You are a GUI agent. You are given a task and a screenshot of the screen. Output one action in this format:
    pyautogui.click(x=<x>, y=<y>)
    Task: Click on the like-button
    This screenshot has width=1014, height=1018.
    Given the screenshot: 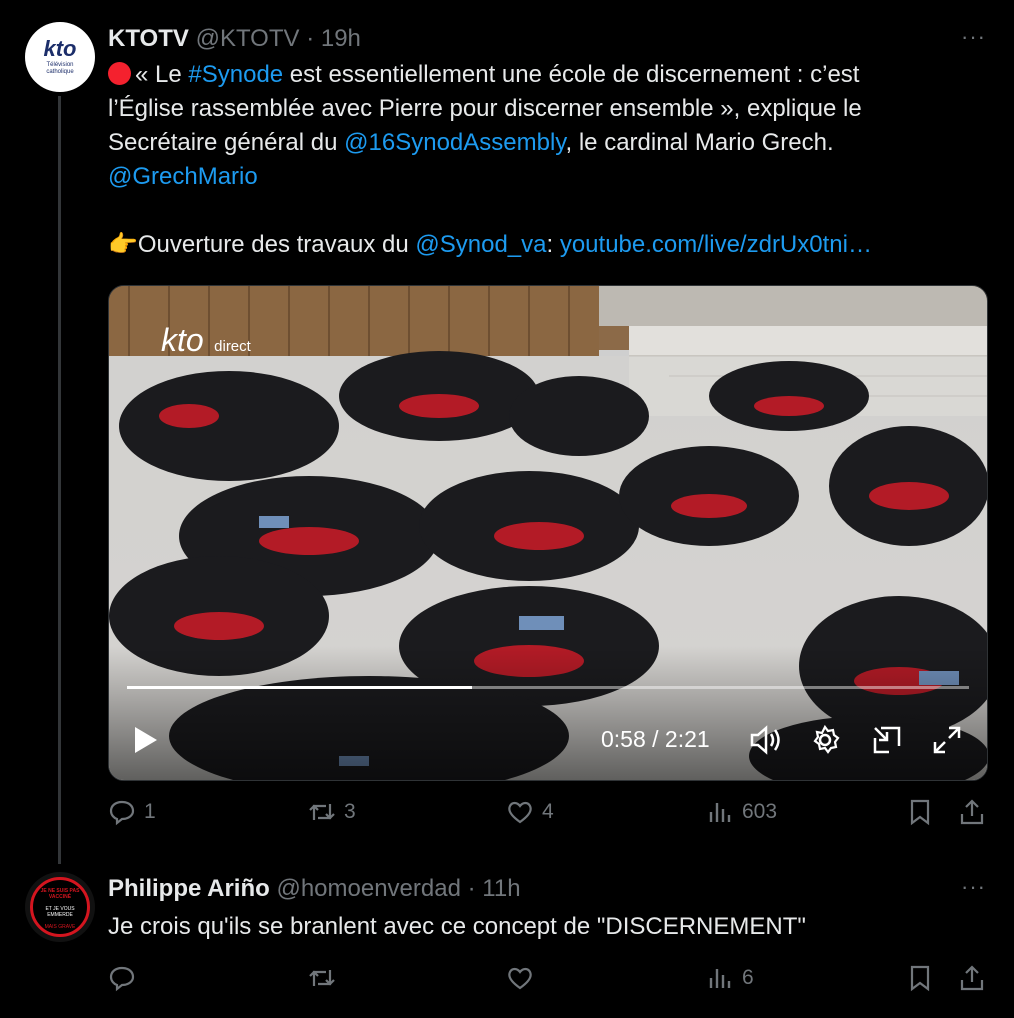 What is the action you would take?
    pyautogui.click(x=524, y=978)
    